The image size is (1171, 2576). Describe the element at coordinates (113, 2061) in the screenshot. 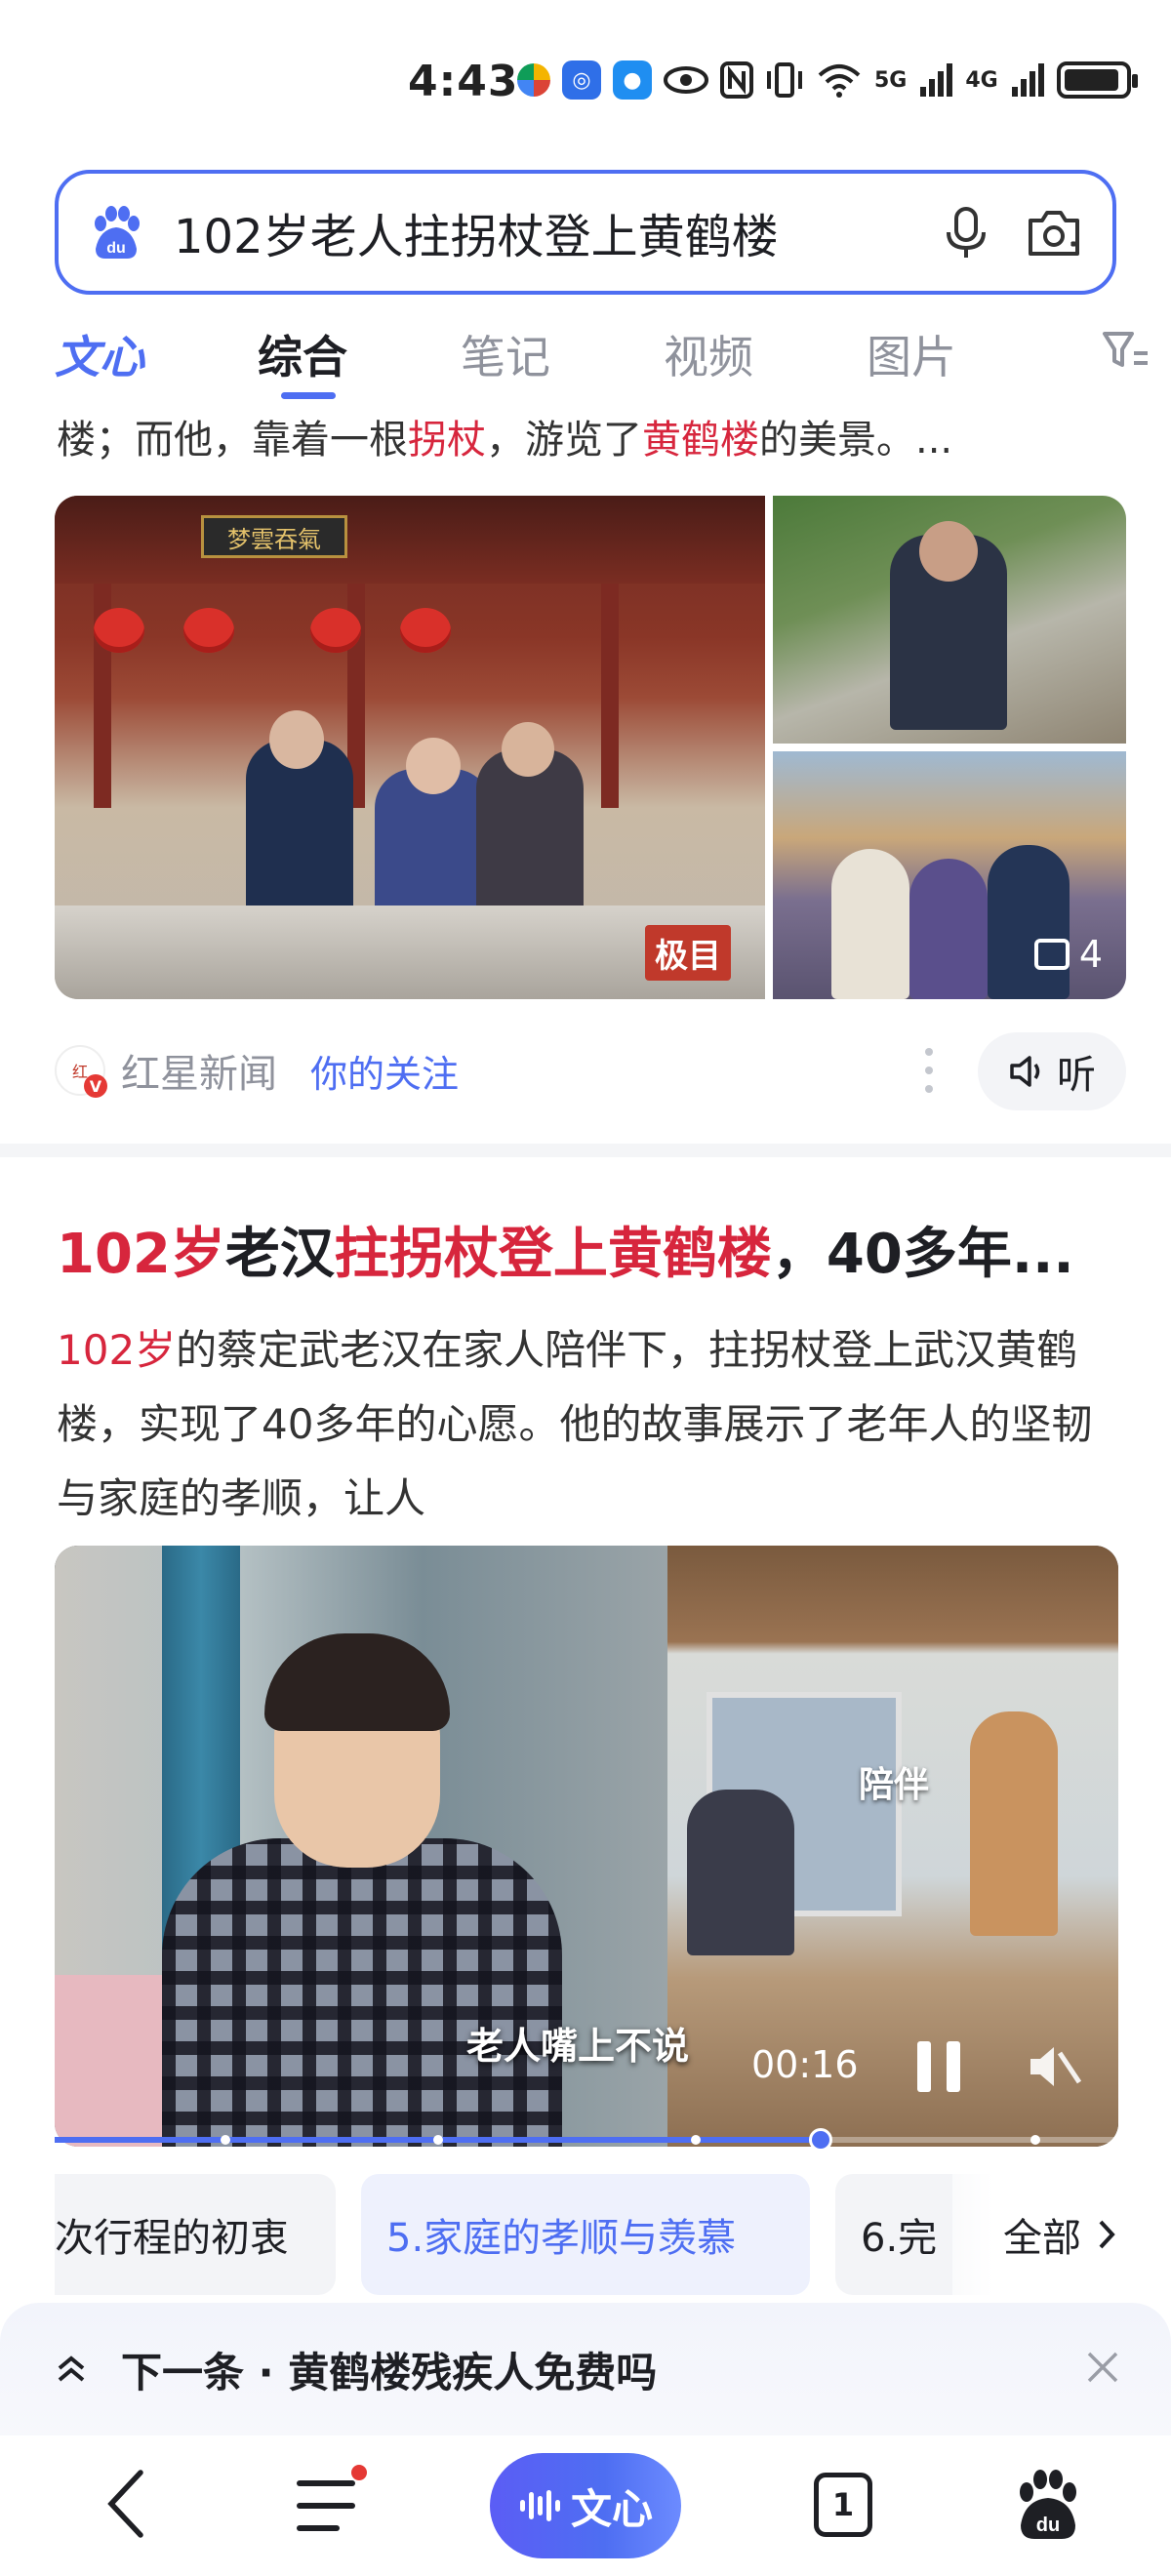

I see `bed` at that location.